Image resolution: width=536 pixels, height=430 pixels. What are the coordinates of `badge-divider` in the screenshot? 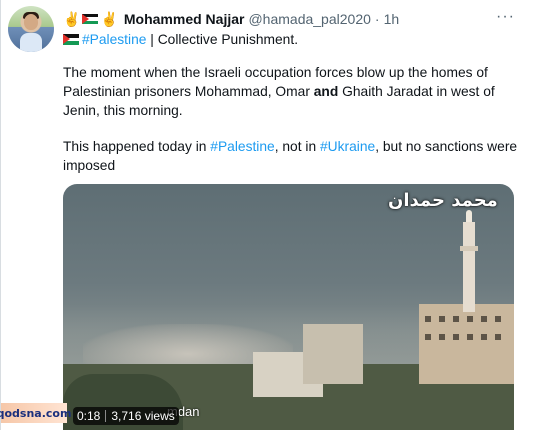 It's located at (106, 416).